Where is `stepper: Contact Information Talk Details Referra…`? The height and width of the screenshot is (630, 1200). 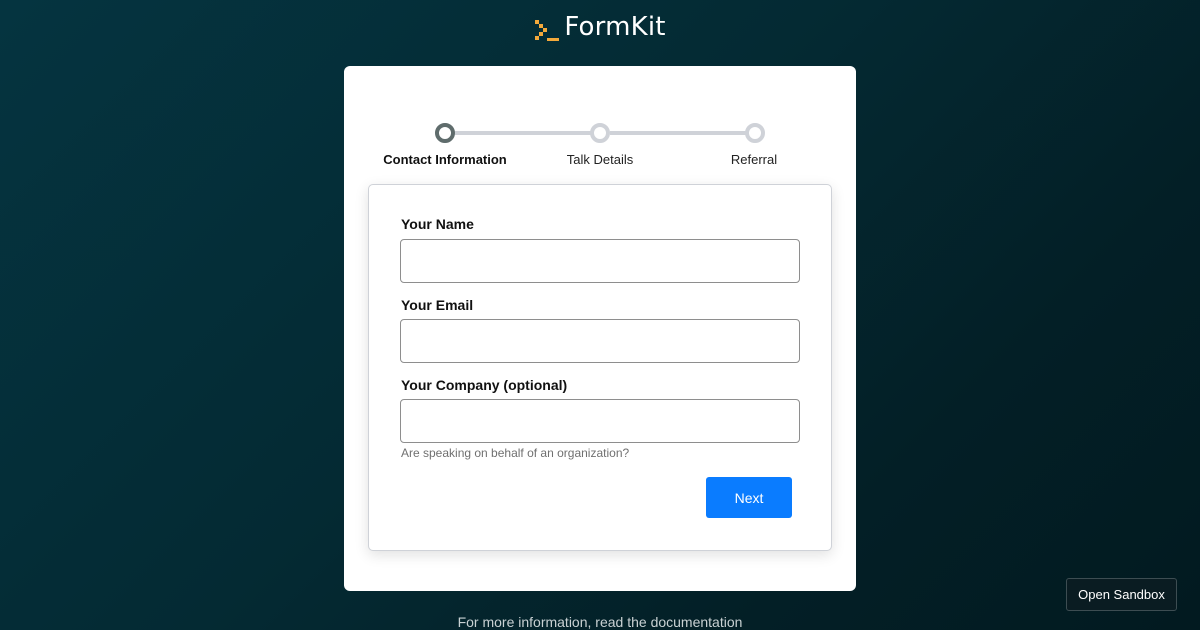
stepper: Contact Information Talk Details Referra… is located at coordinates (600, 126).